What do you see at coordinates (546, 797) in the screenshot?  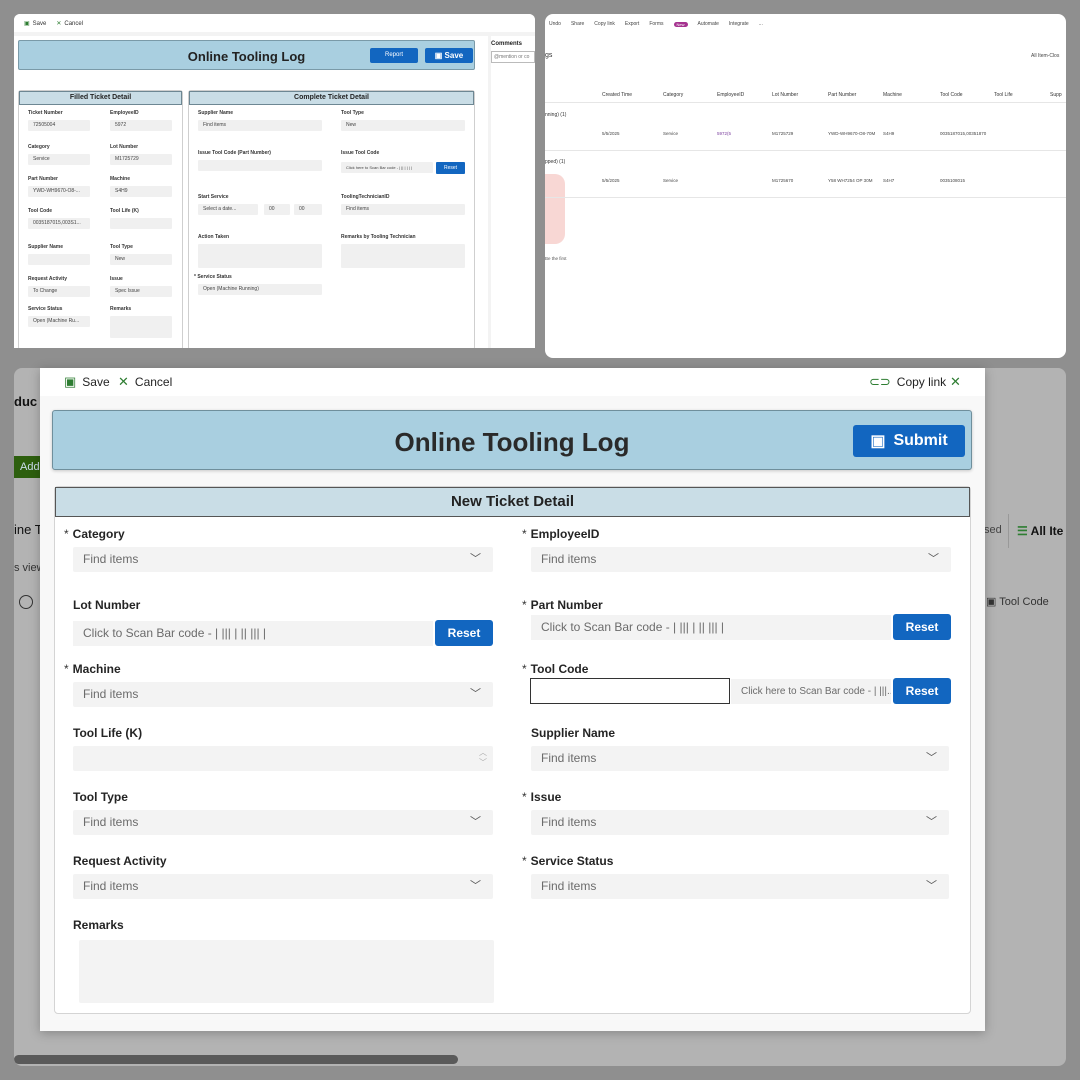 I see `issue-label-text: Issue` at bounding box center [546, 797].